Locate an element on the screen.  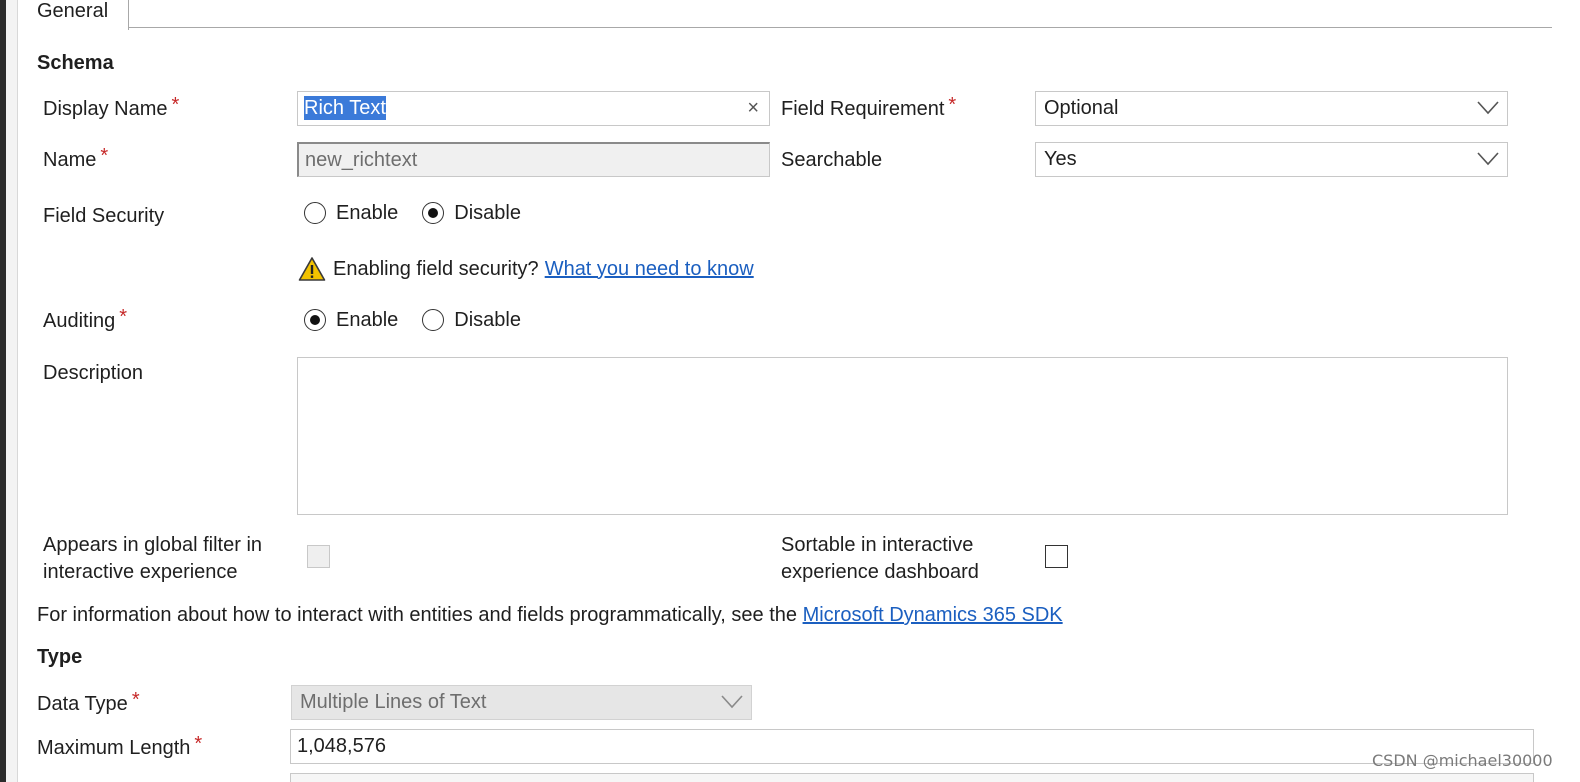
auditing-radio-group: Enable Disable is located at coordinates (424, 320).